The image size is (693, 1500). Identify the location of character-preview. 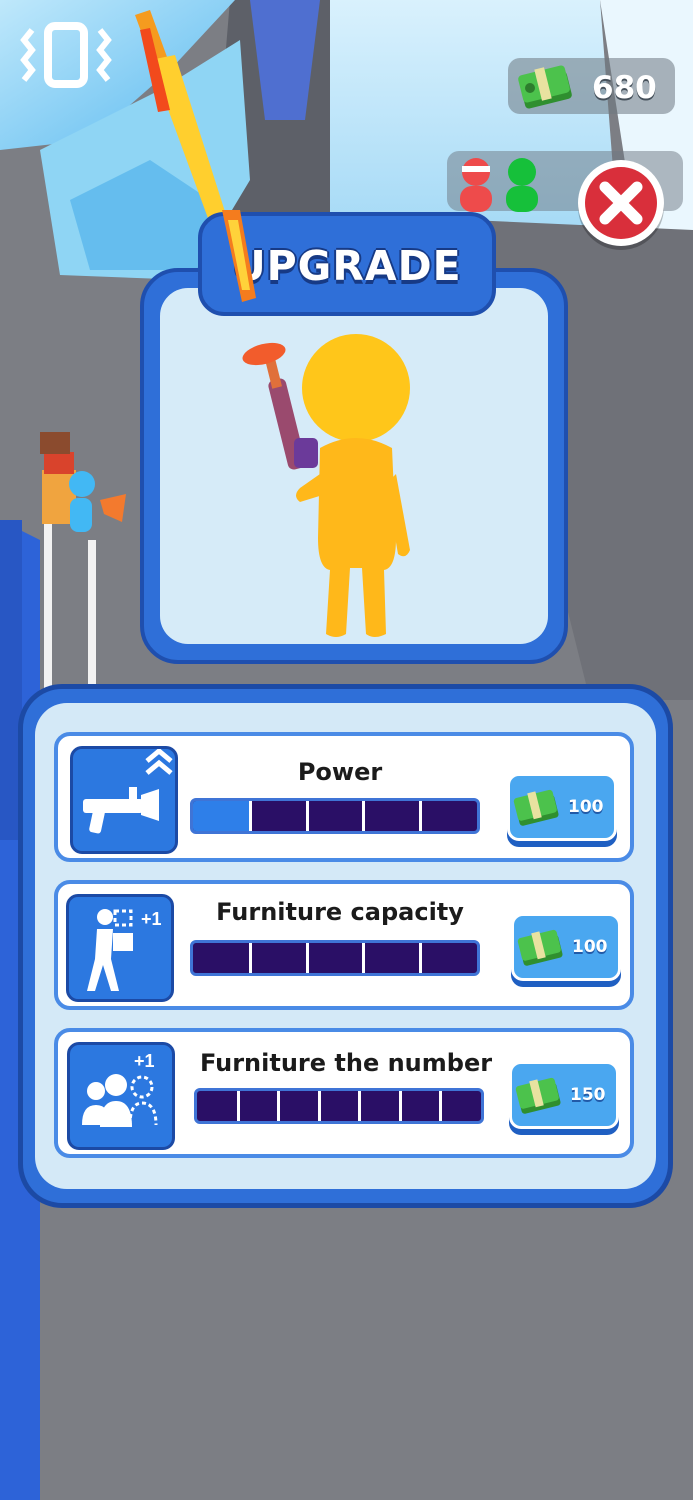
(354, 466).